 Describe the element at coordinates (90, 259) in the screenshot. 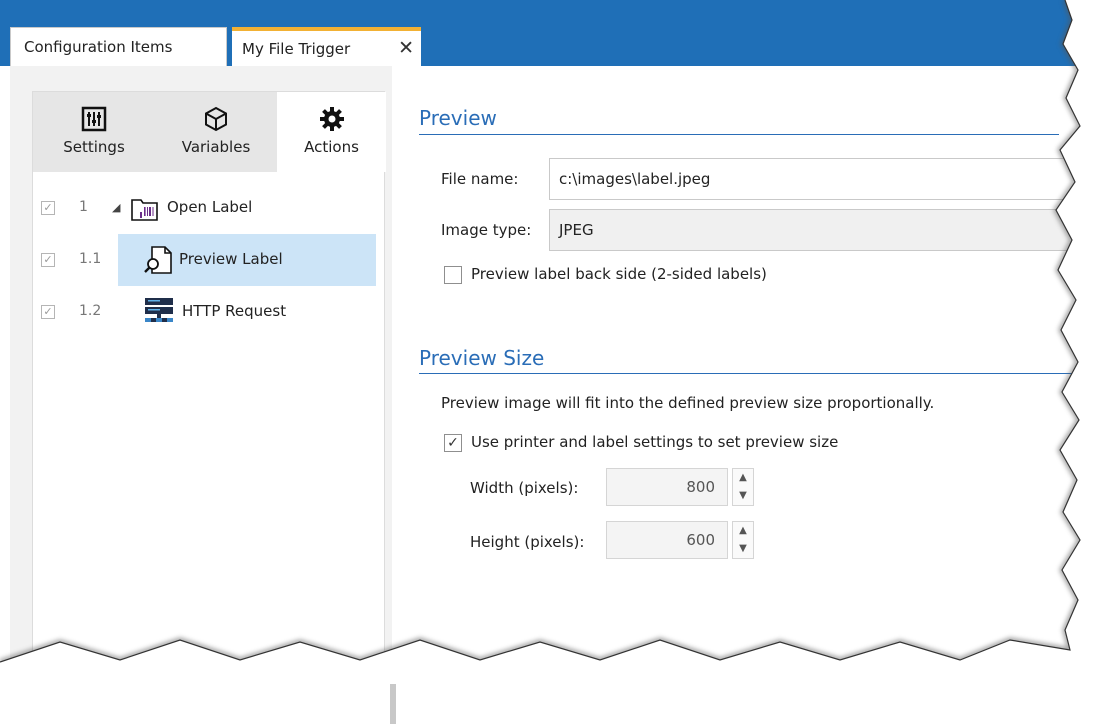

I see `action-number: 1.1` at that location.